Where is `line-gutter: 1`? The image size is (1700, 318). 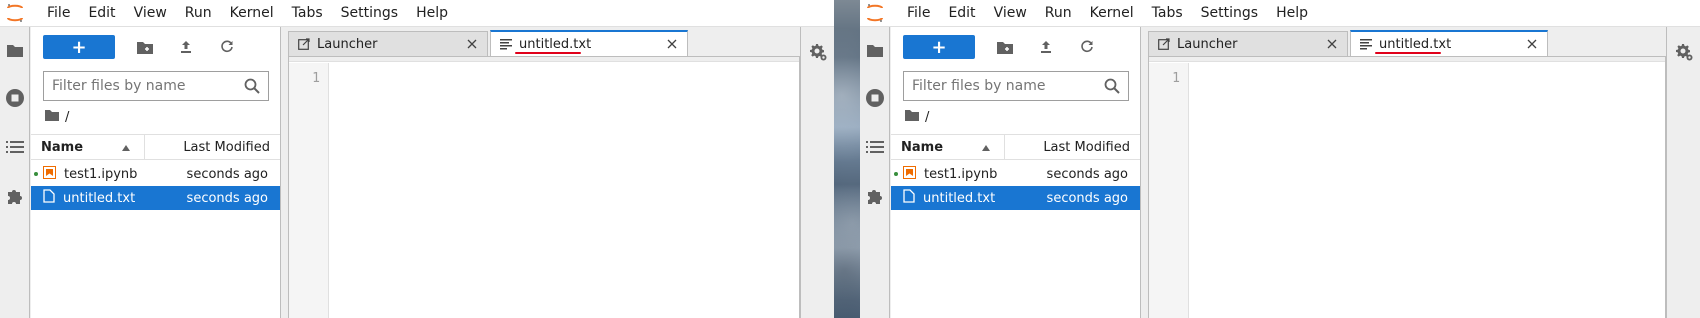
line-gutter: 1 is located at coordinates (1169, 190).